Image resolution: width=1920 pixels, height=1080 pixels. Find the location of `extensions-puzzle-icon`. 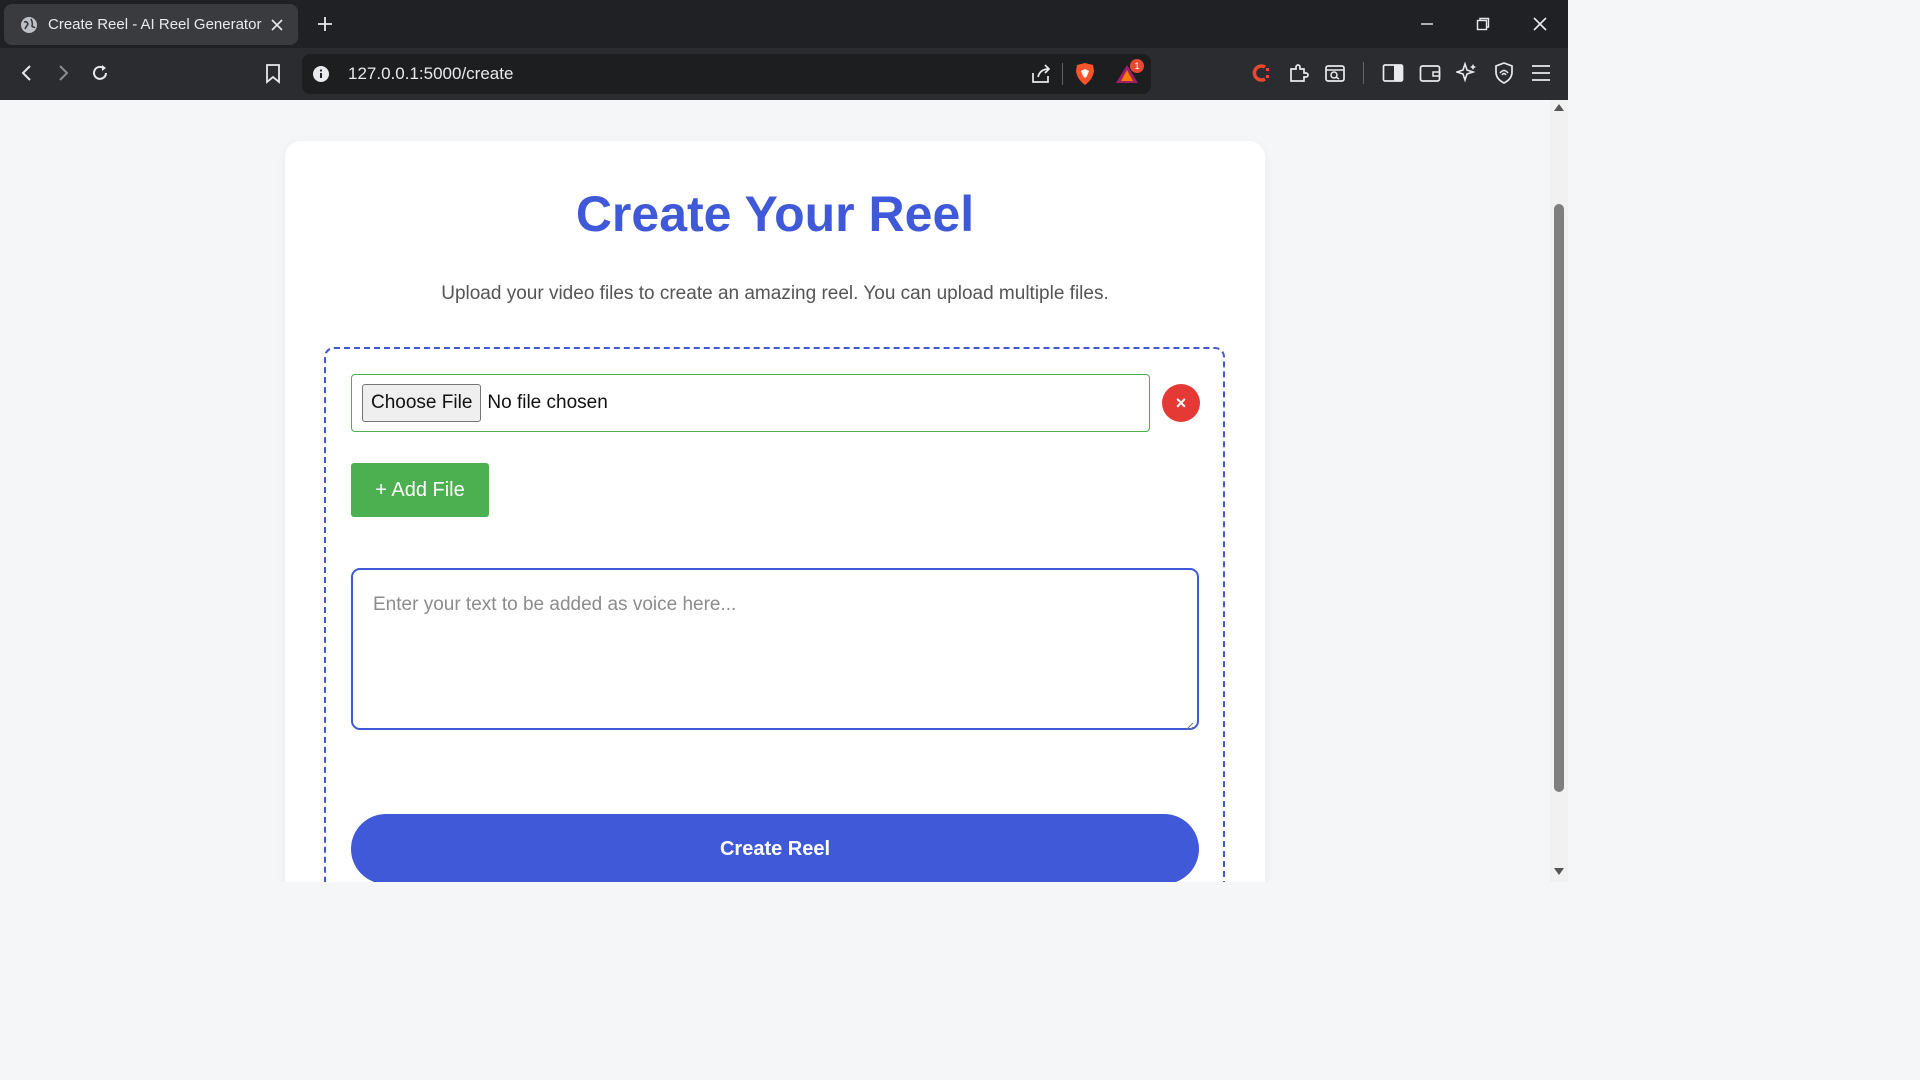

extensions-puzzle-icon is located at coordinates (1299, 73).